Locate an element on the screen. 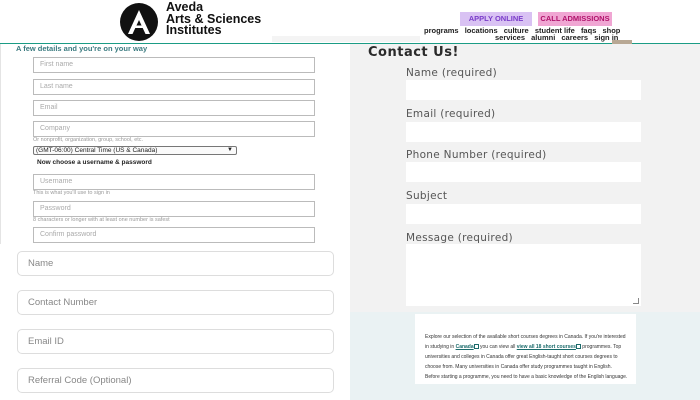  username-hint: This is what you'll use to sign in is located at coordinates (71, 193).